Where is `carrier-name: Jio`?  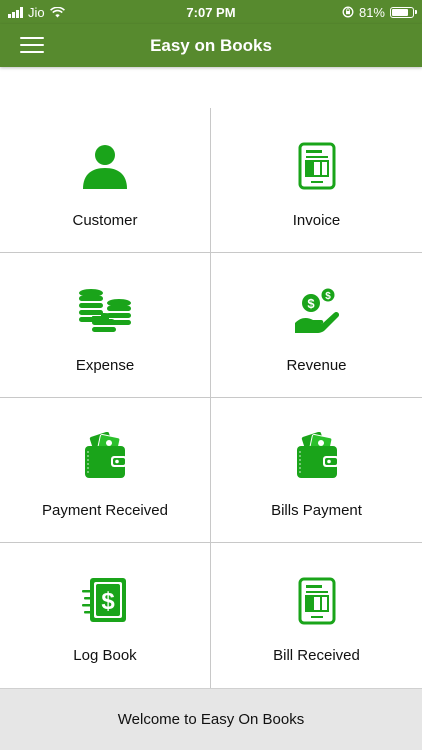 carrier-name: Jio is located at coordinates (36, 12).